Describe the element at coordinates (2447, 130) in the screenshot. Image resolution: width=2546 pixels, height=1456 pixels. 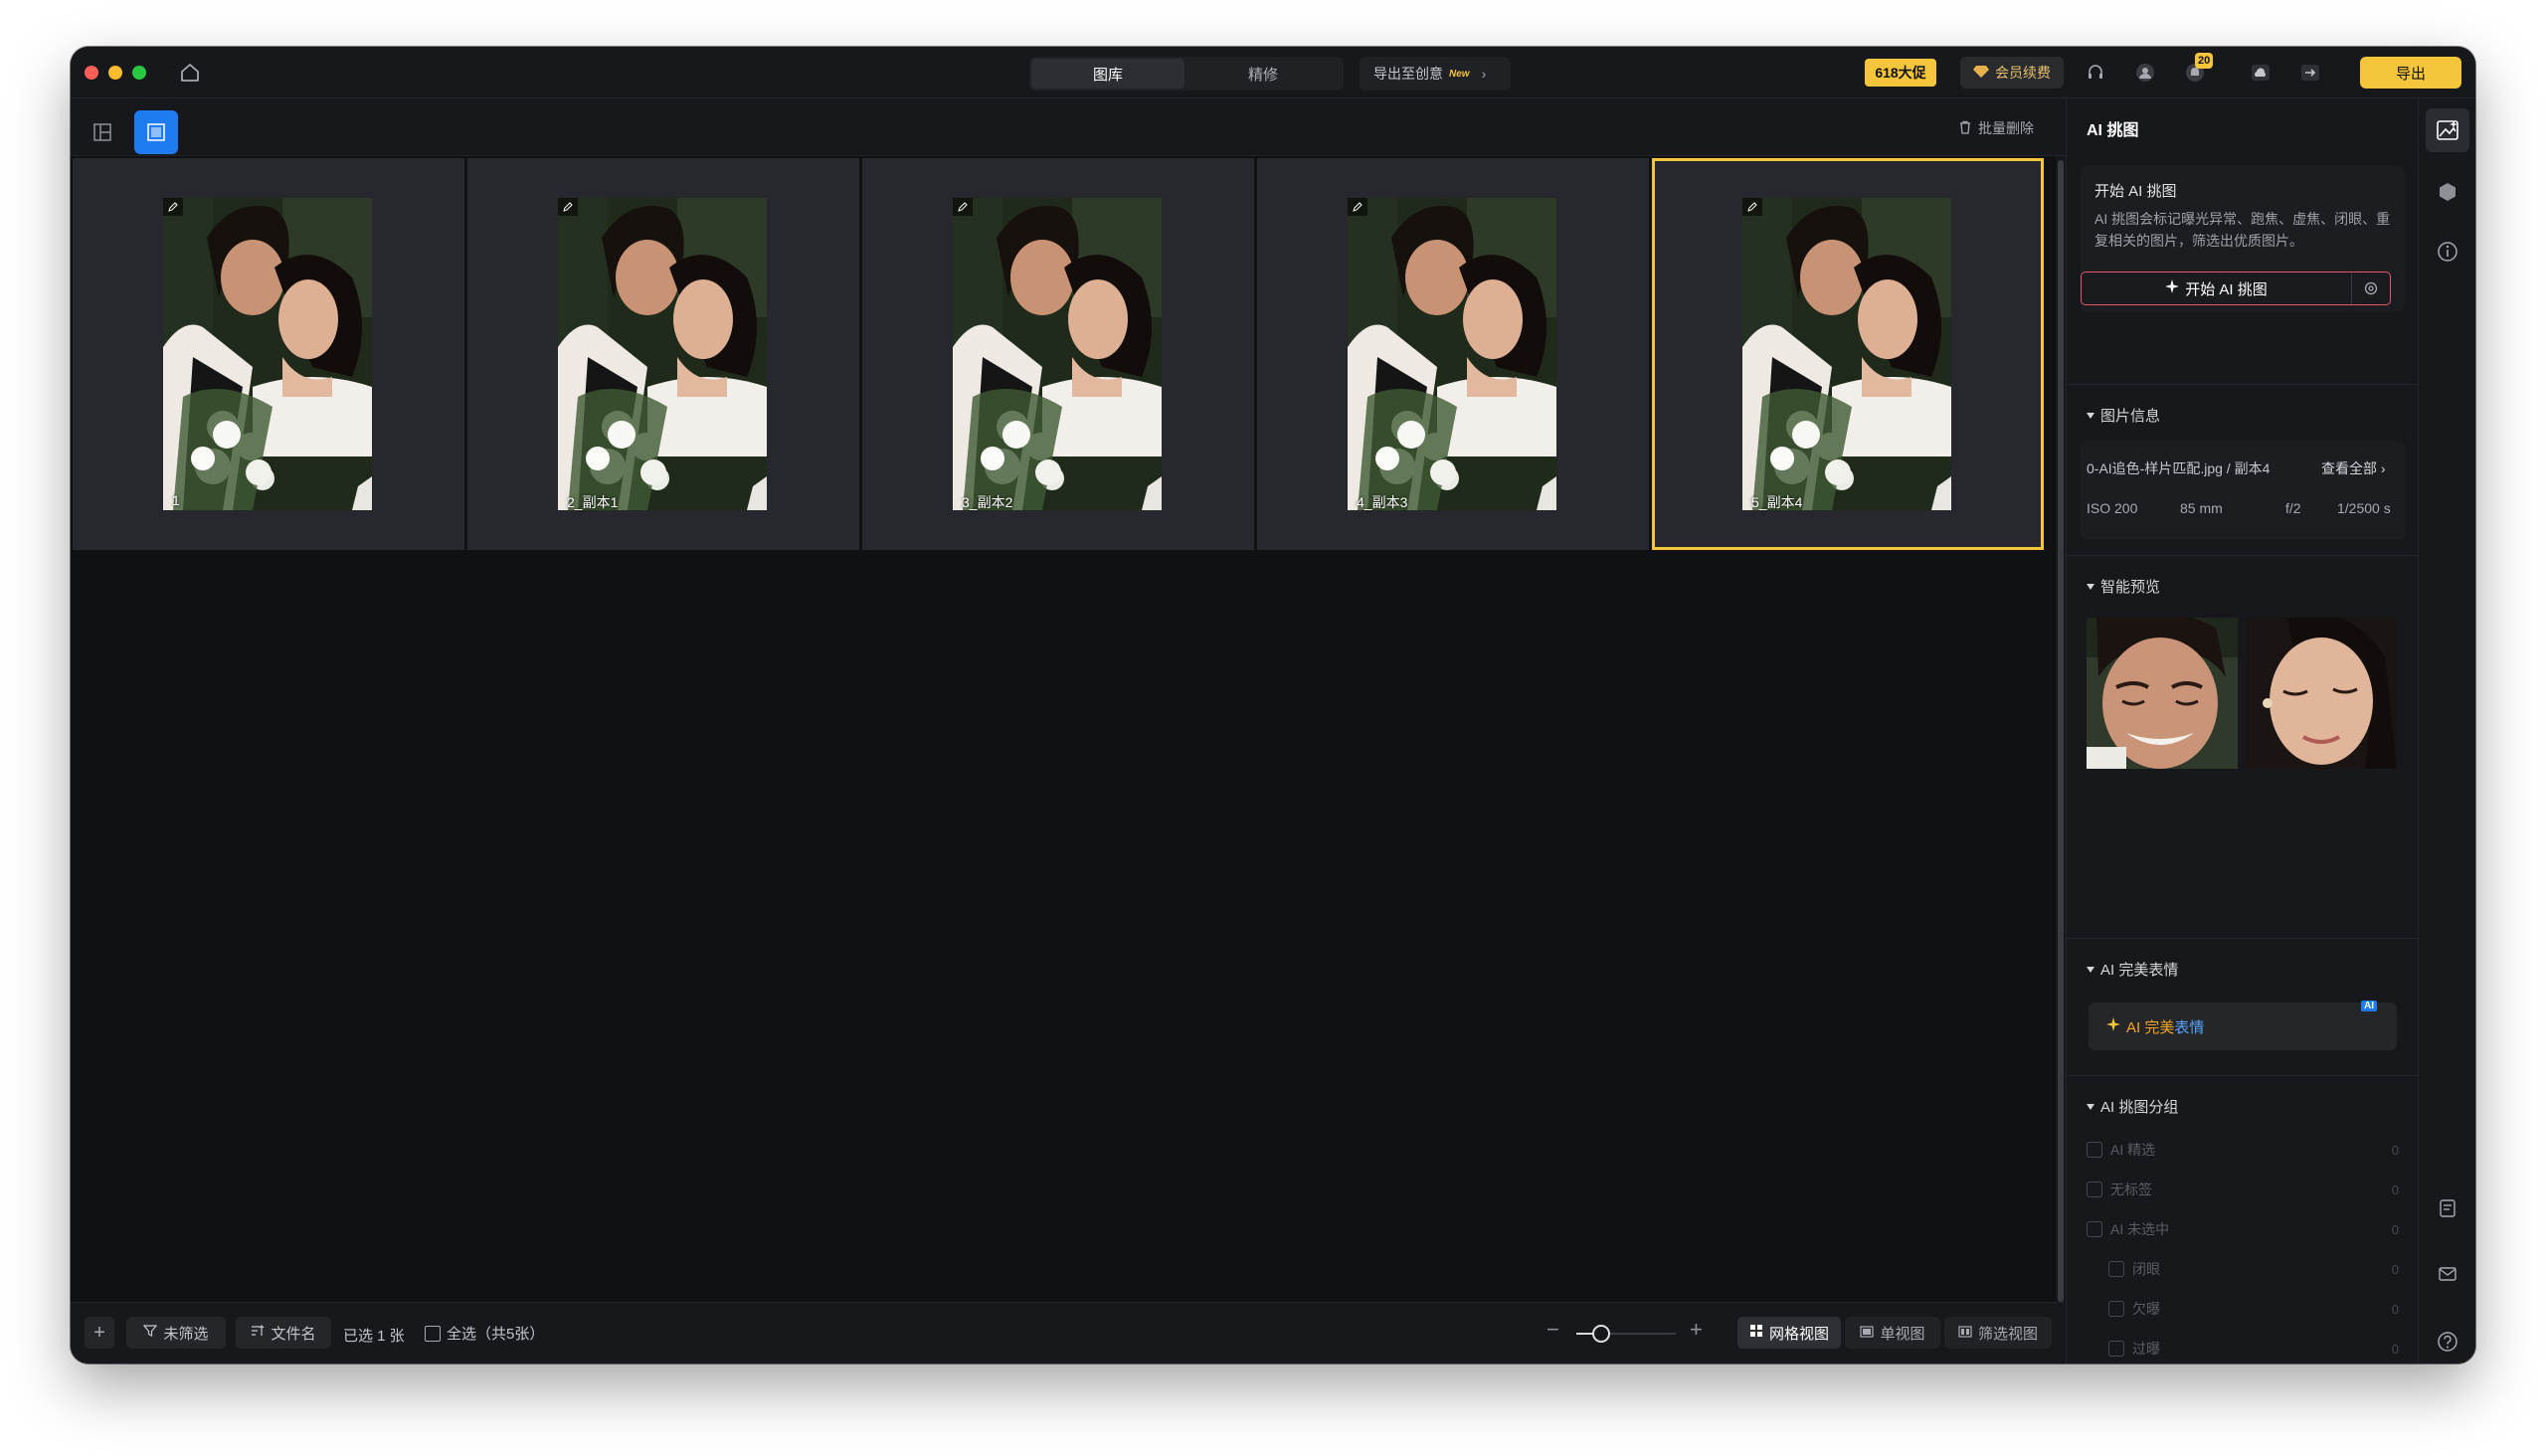
I see `ai-pick-icon` at that location.